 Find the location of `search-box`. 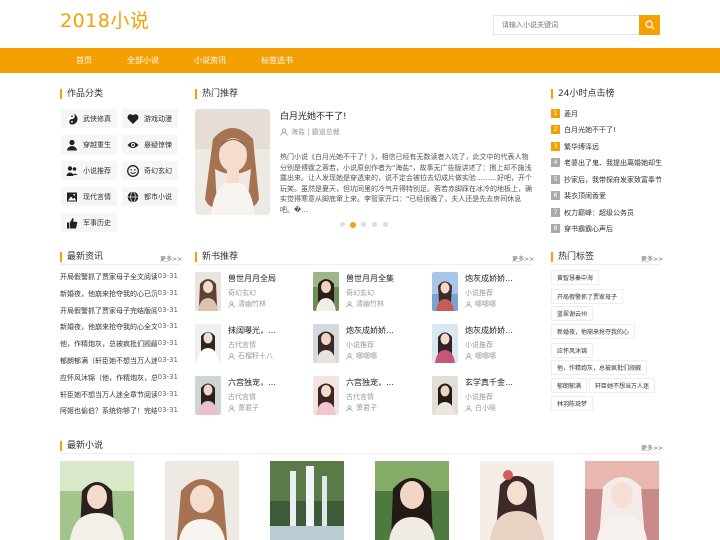

search-box is located at coordinates (566, 25).